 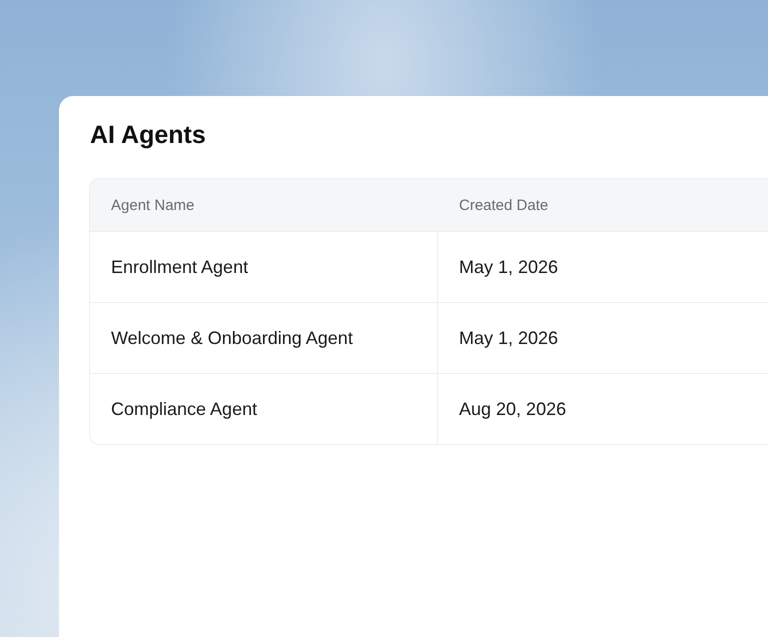 I want to click on column-header: Agent Name, so click(x=153, y=206).